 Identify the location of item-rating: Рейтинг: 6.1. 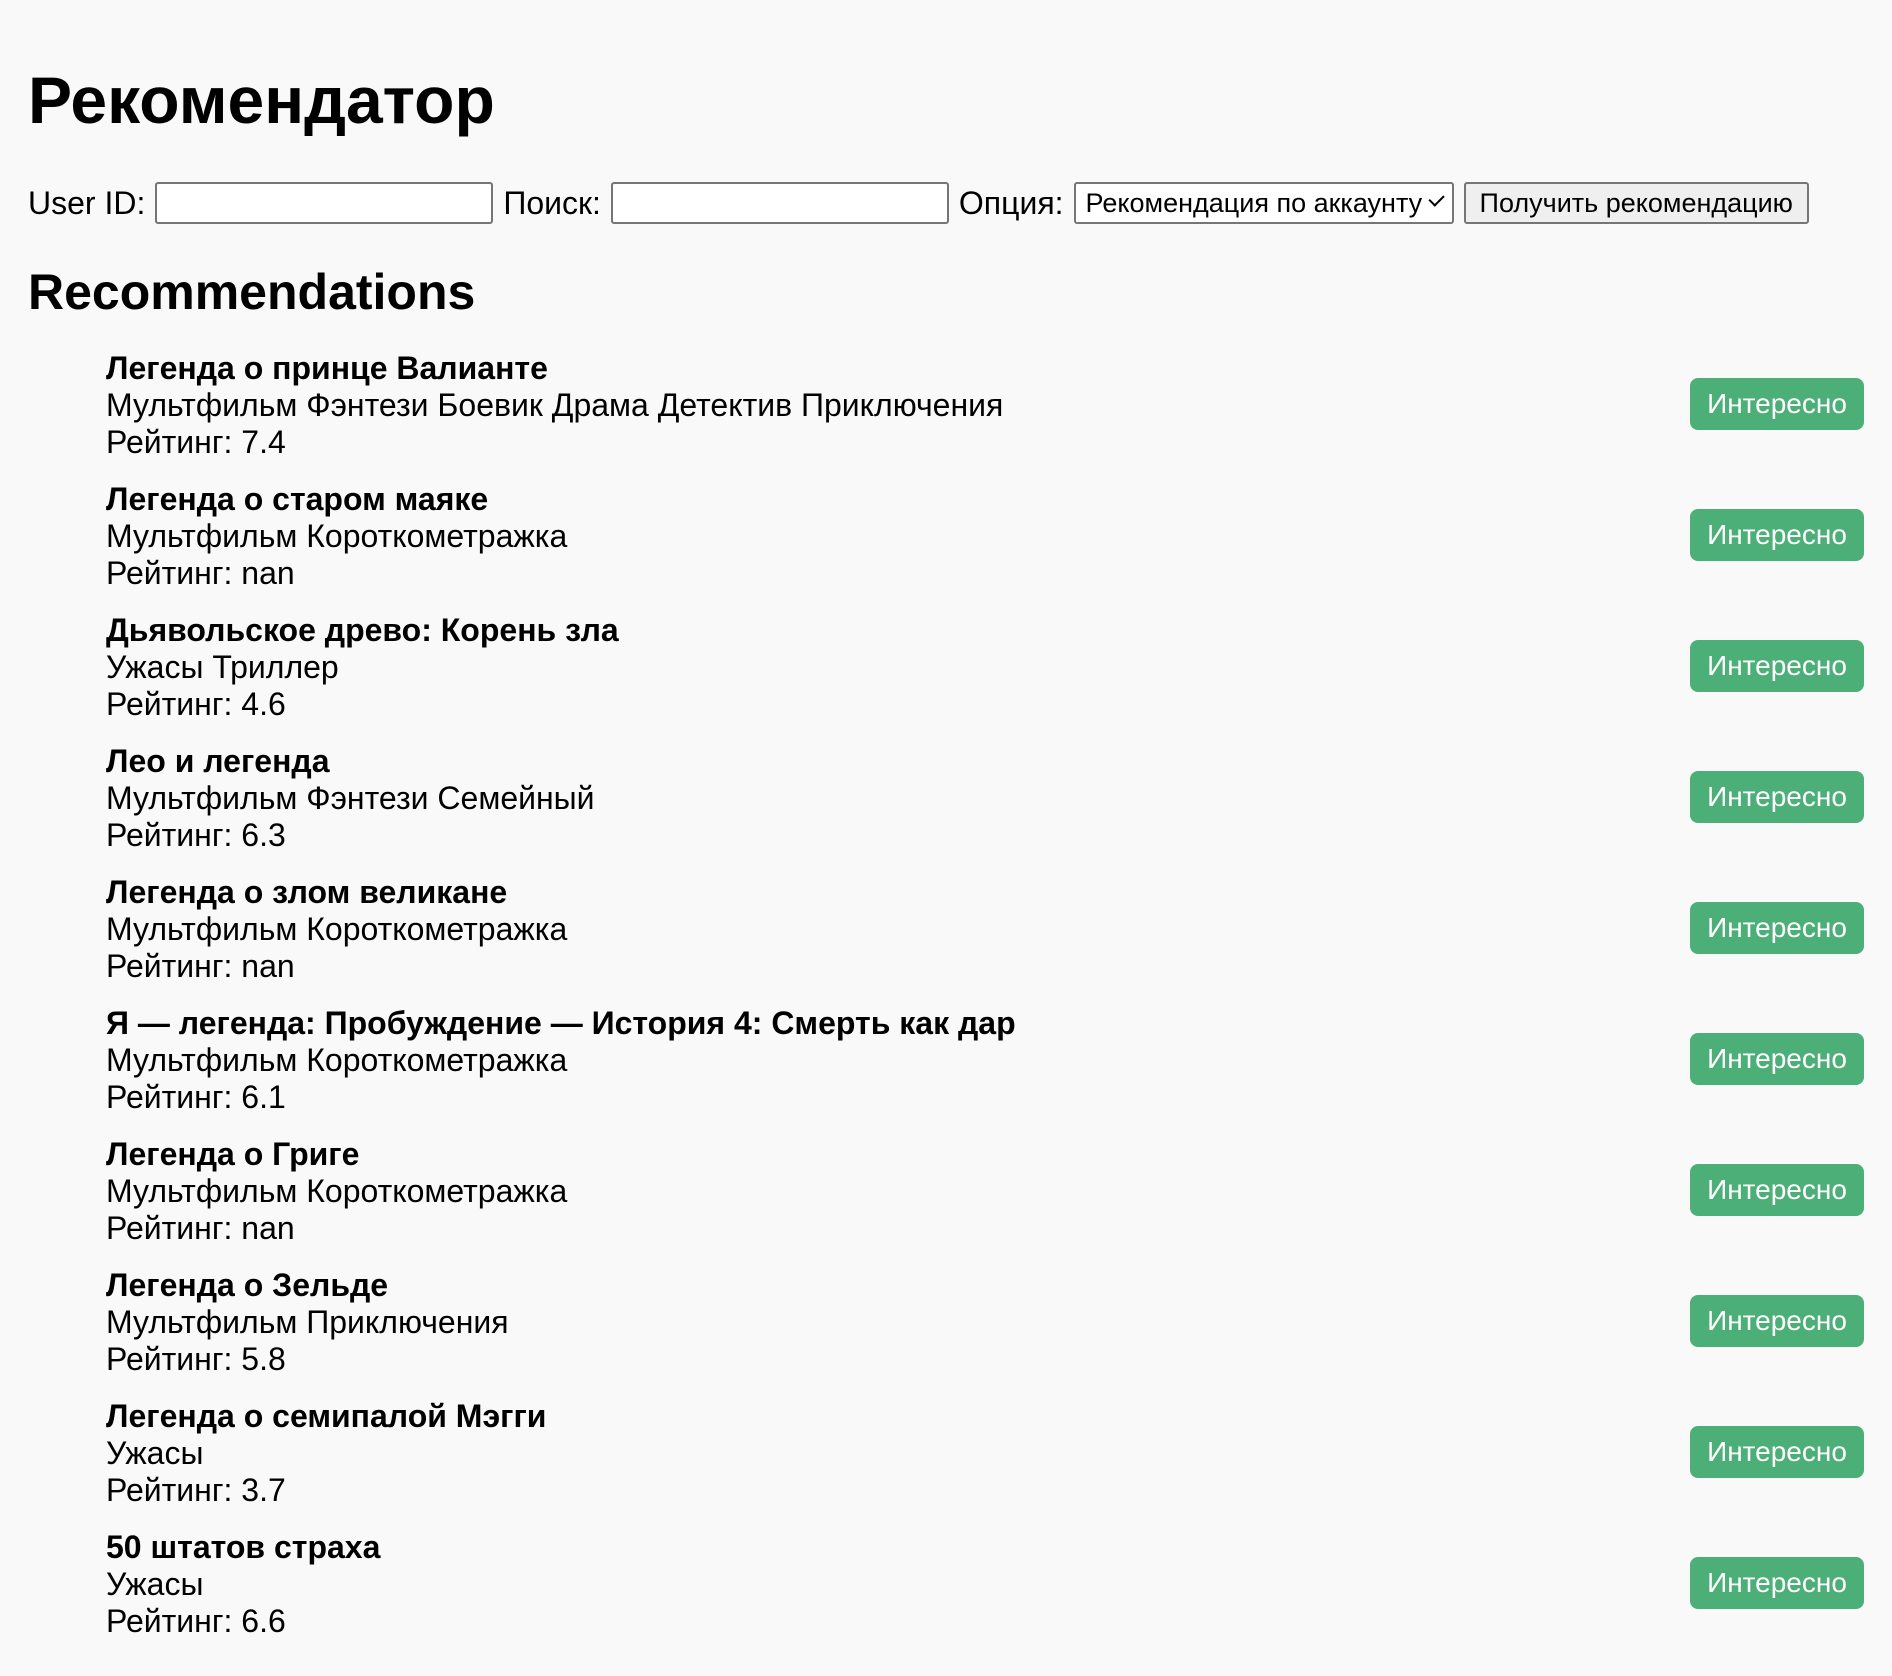
(196, 1097).